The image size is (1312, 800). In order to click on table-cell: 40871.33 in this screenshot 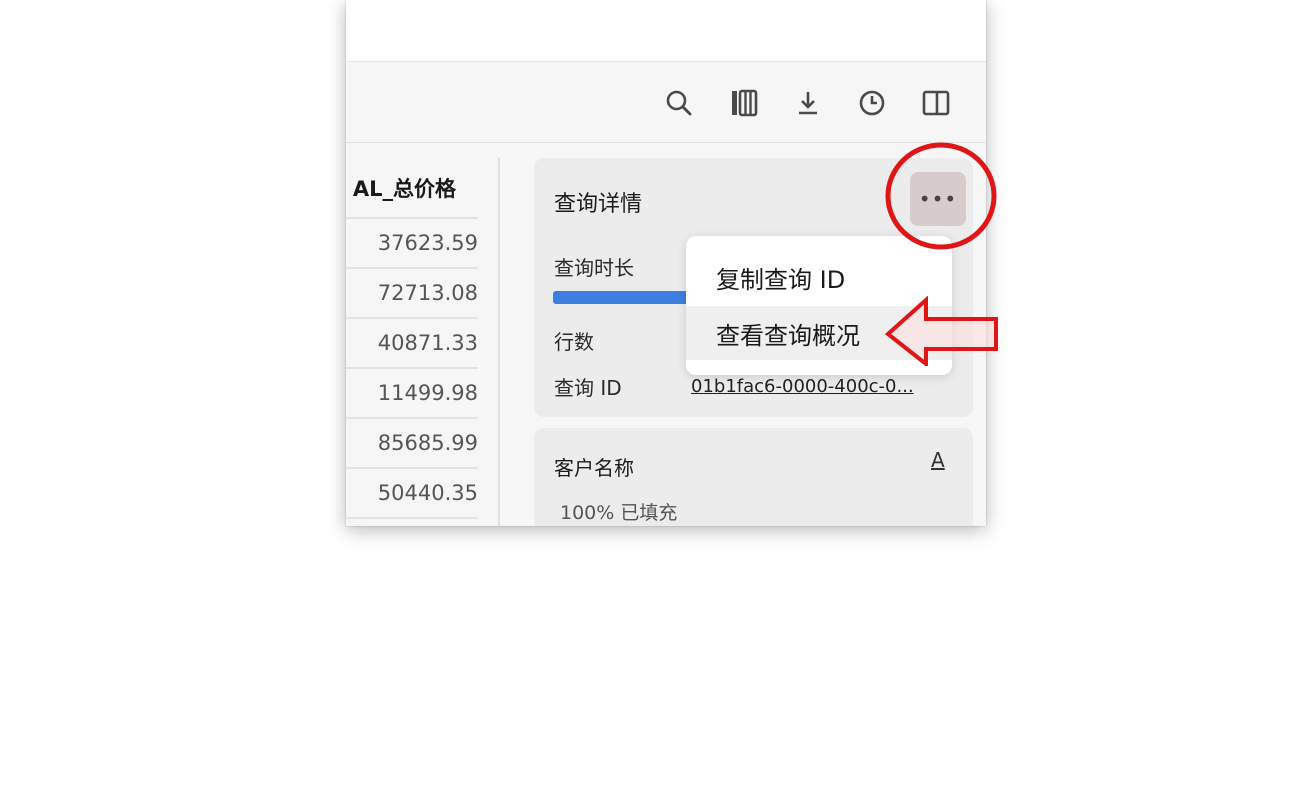, I will do `click(412, 344)`.